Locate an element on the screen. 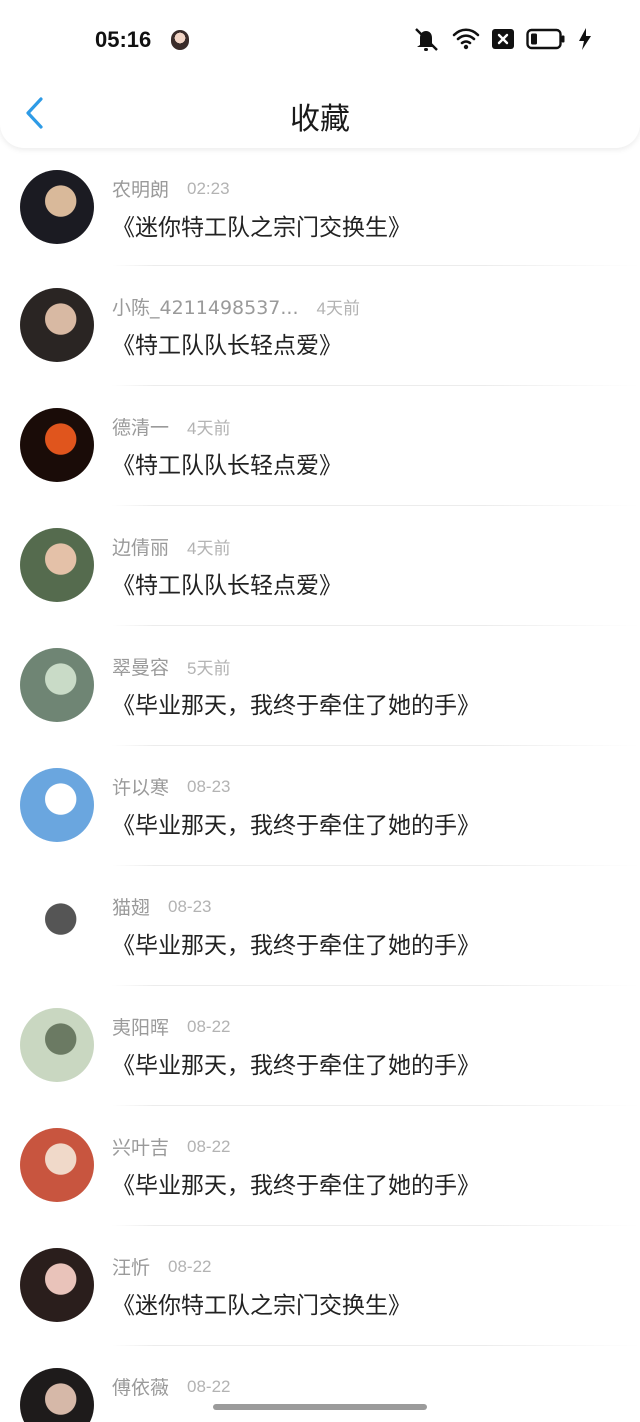  item-meta: 许以寒 08-23 is located at coordinates (171, 786).